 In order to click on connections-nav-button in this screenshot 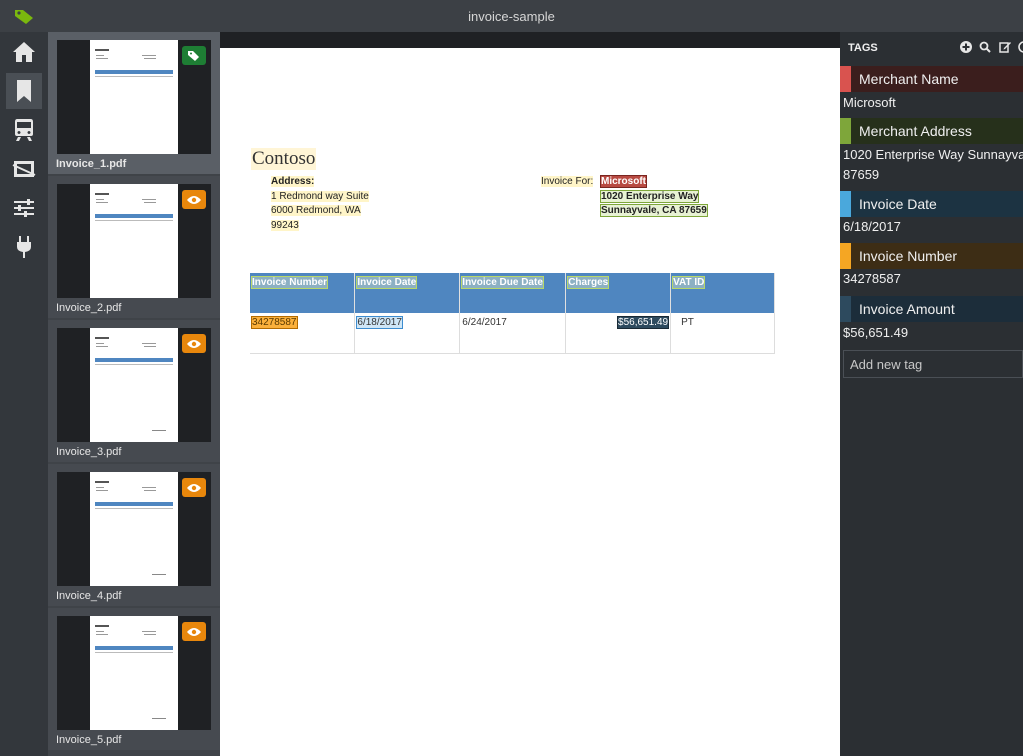, I will do `click(24, 169)`.